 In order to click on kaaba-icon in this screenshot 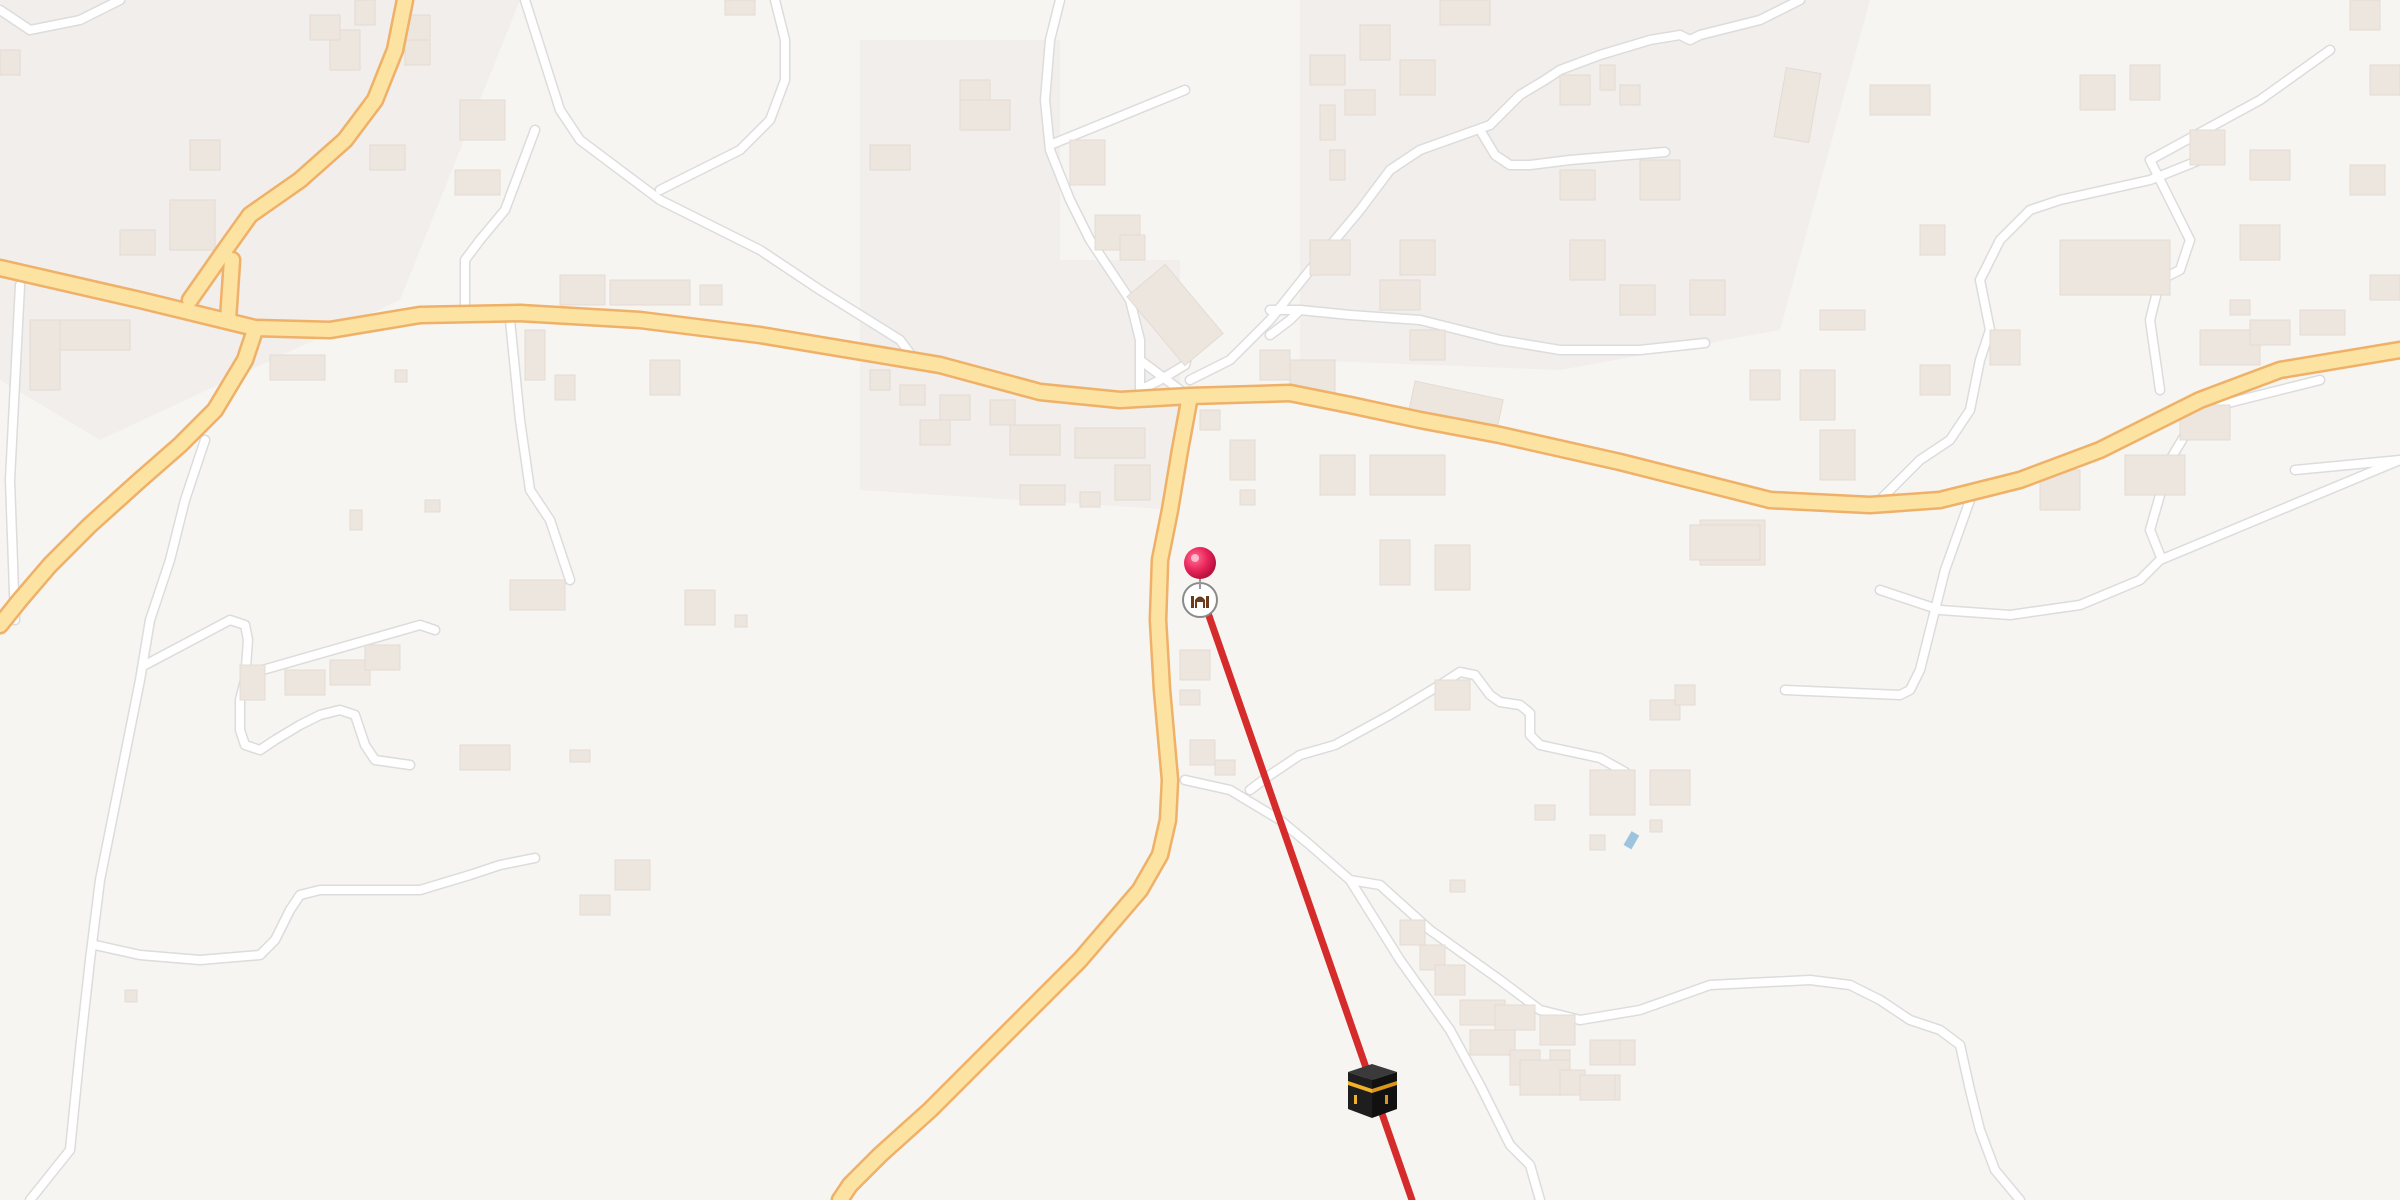, I will do `click(1372, 1091)`.